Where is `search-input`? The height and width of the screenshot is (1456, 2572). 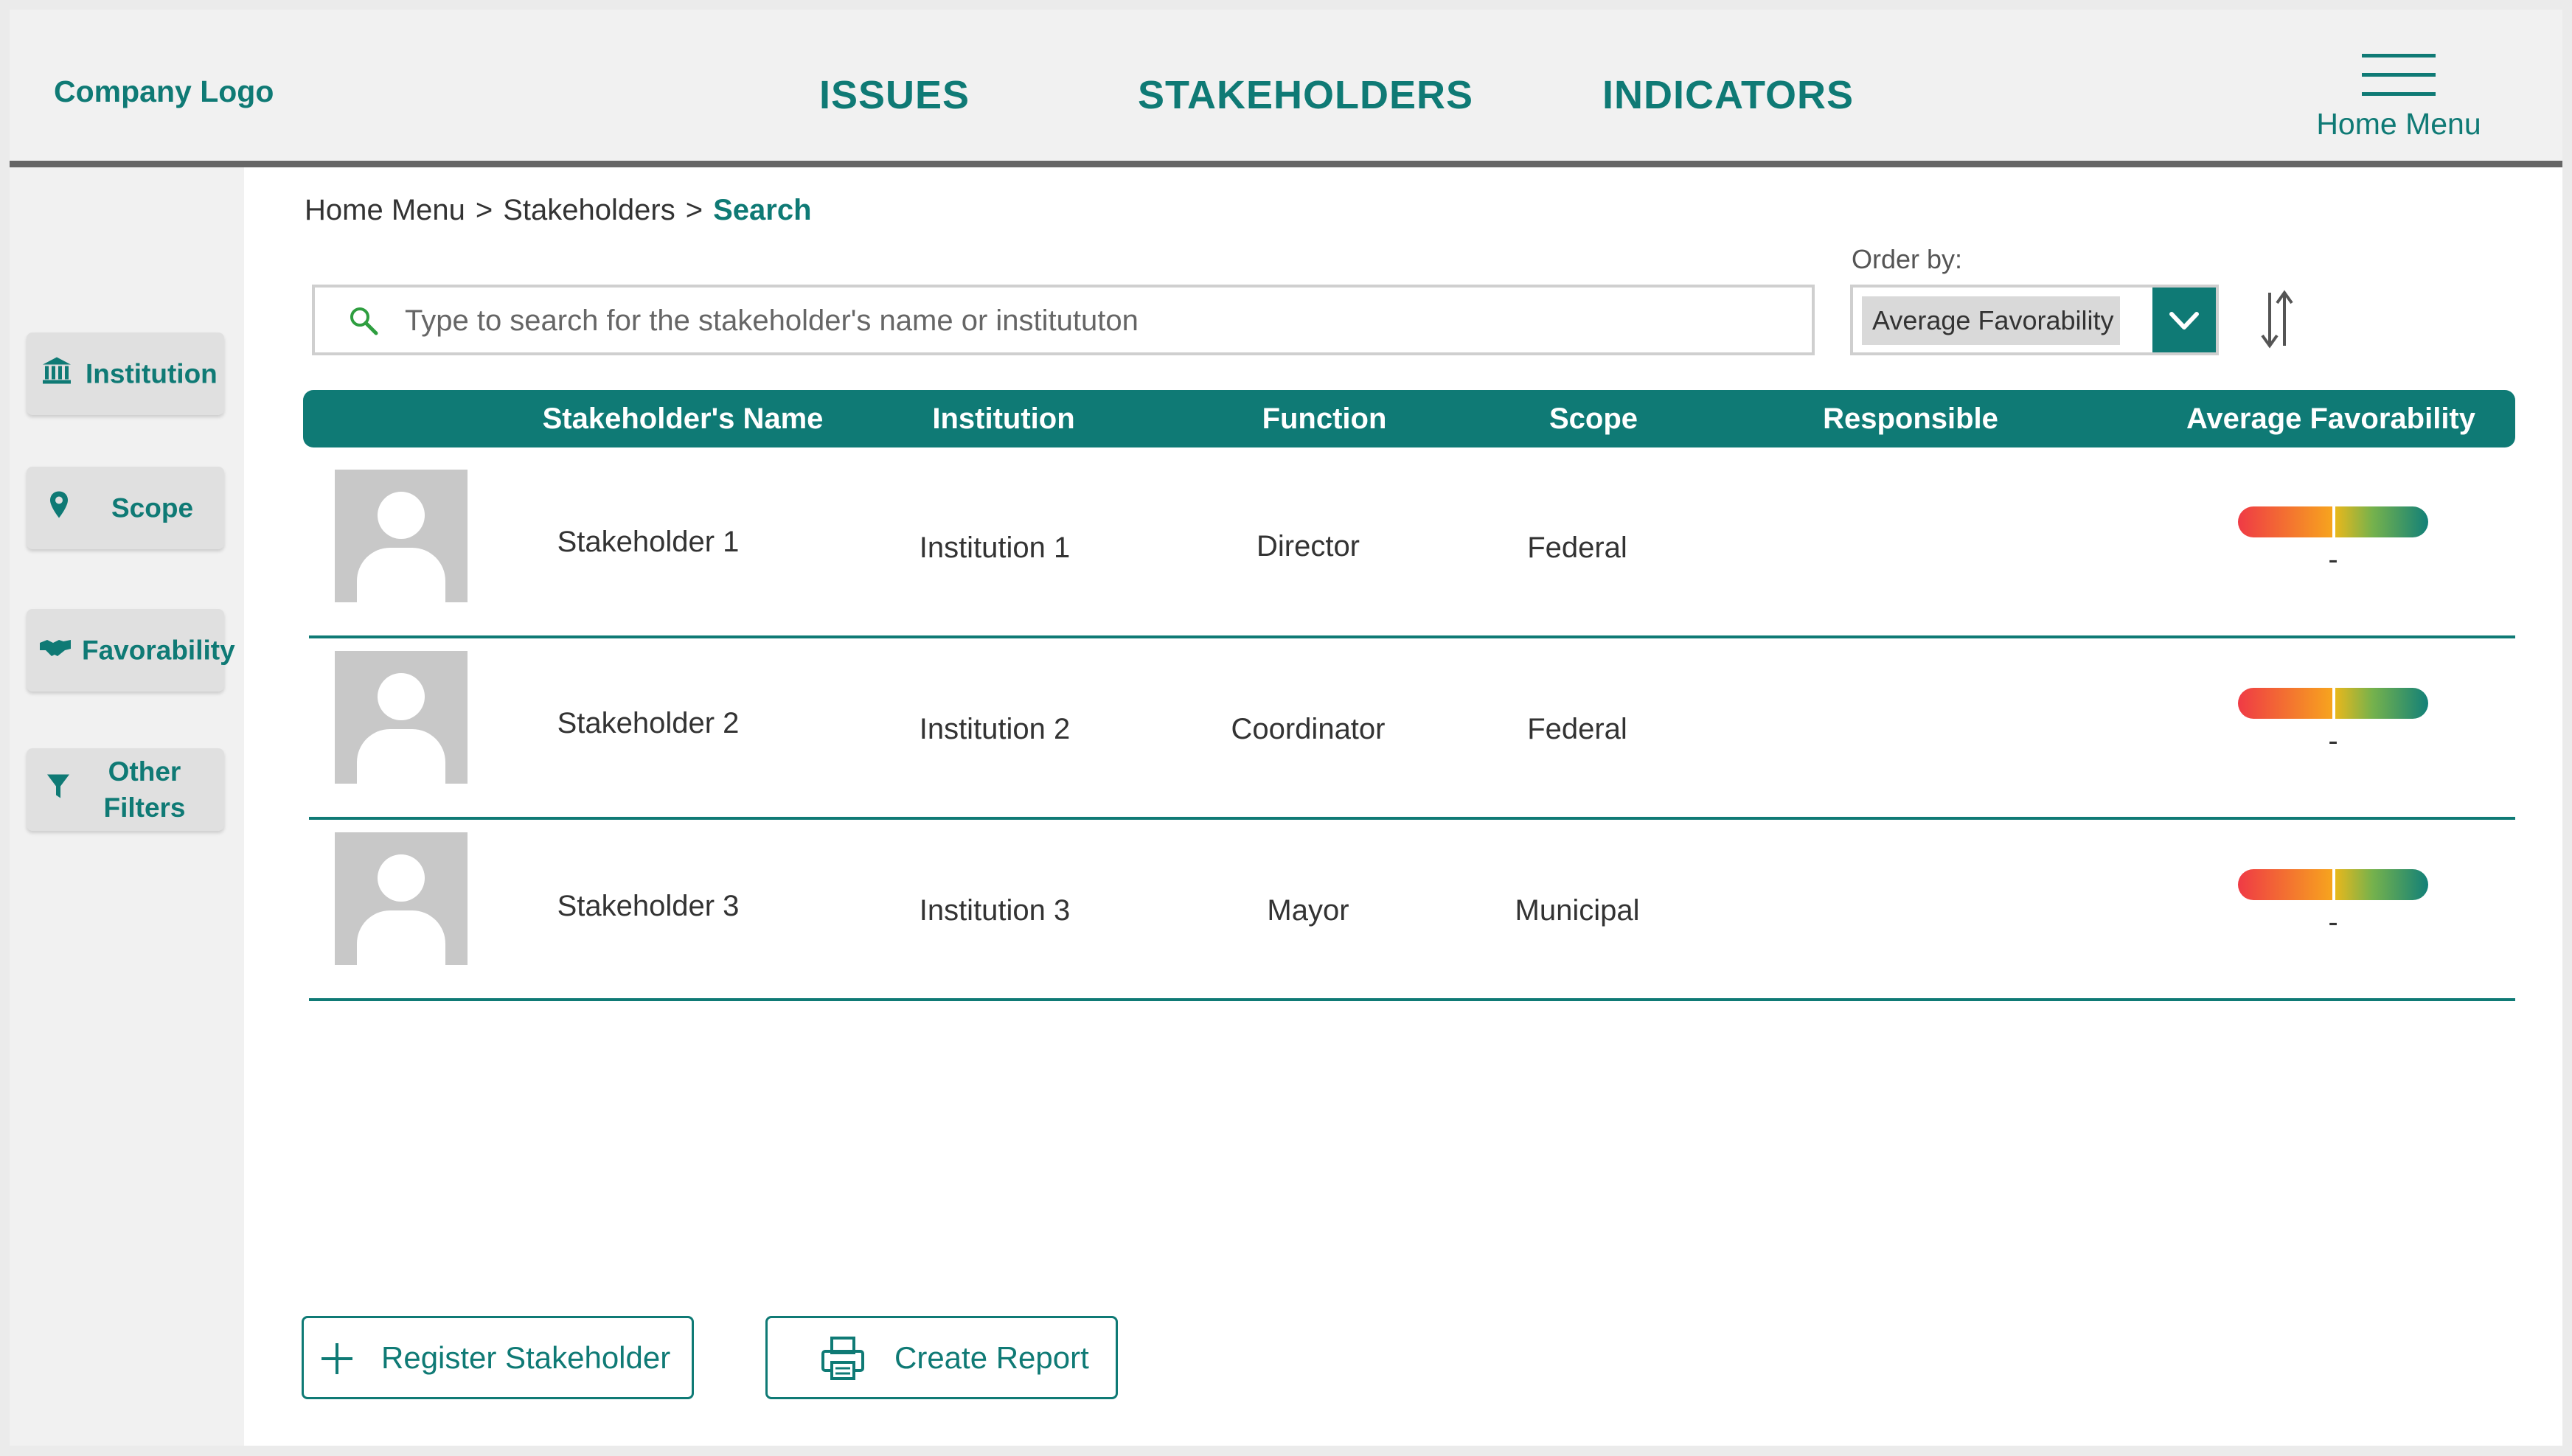 search-input is located at coordinates (1098, 320).